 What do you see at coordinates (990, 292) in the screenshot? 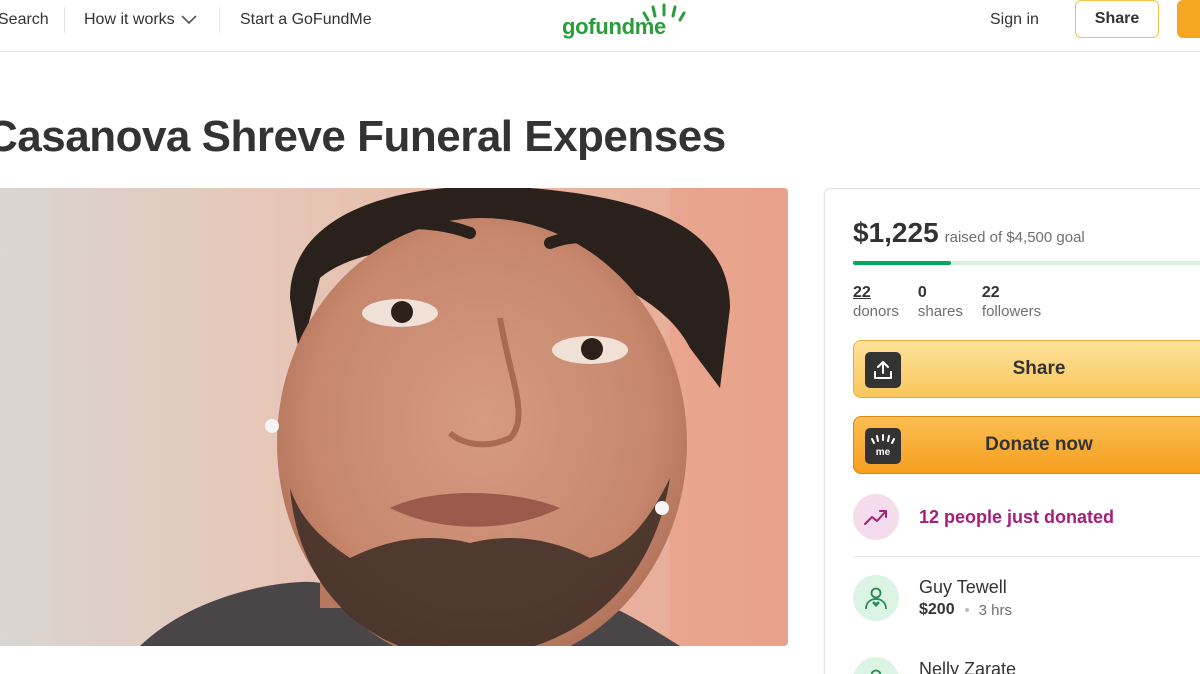
I see `stat-followers-value: 22` at bounding box center [990, 292].